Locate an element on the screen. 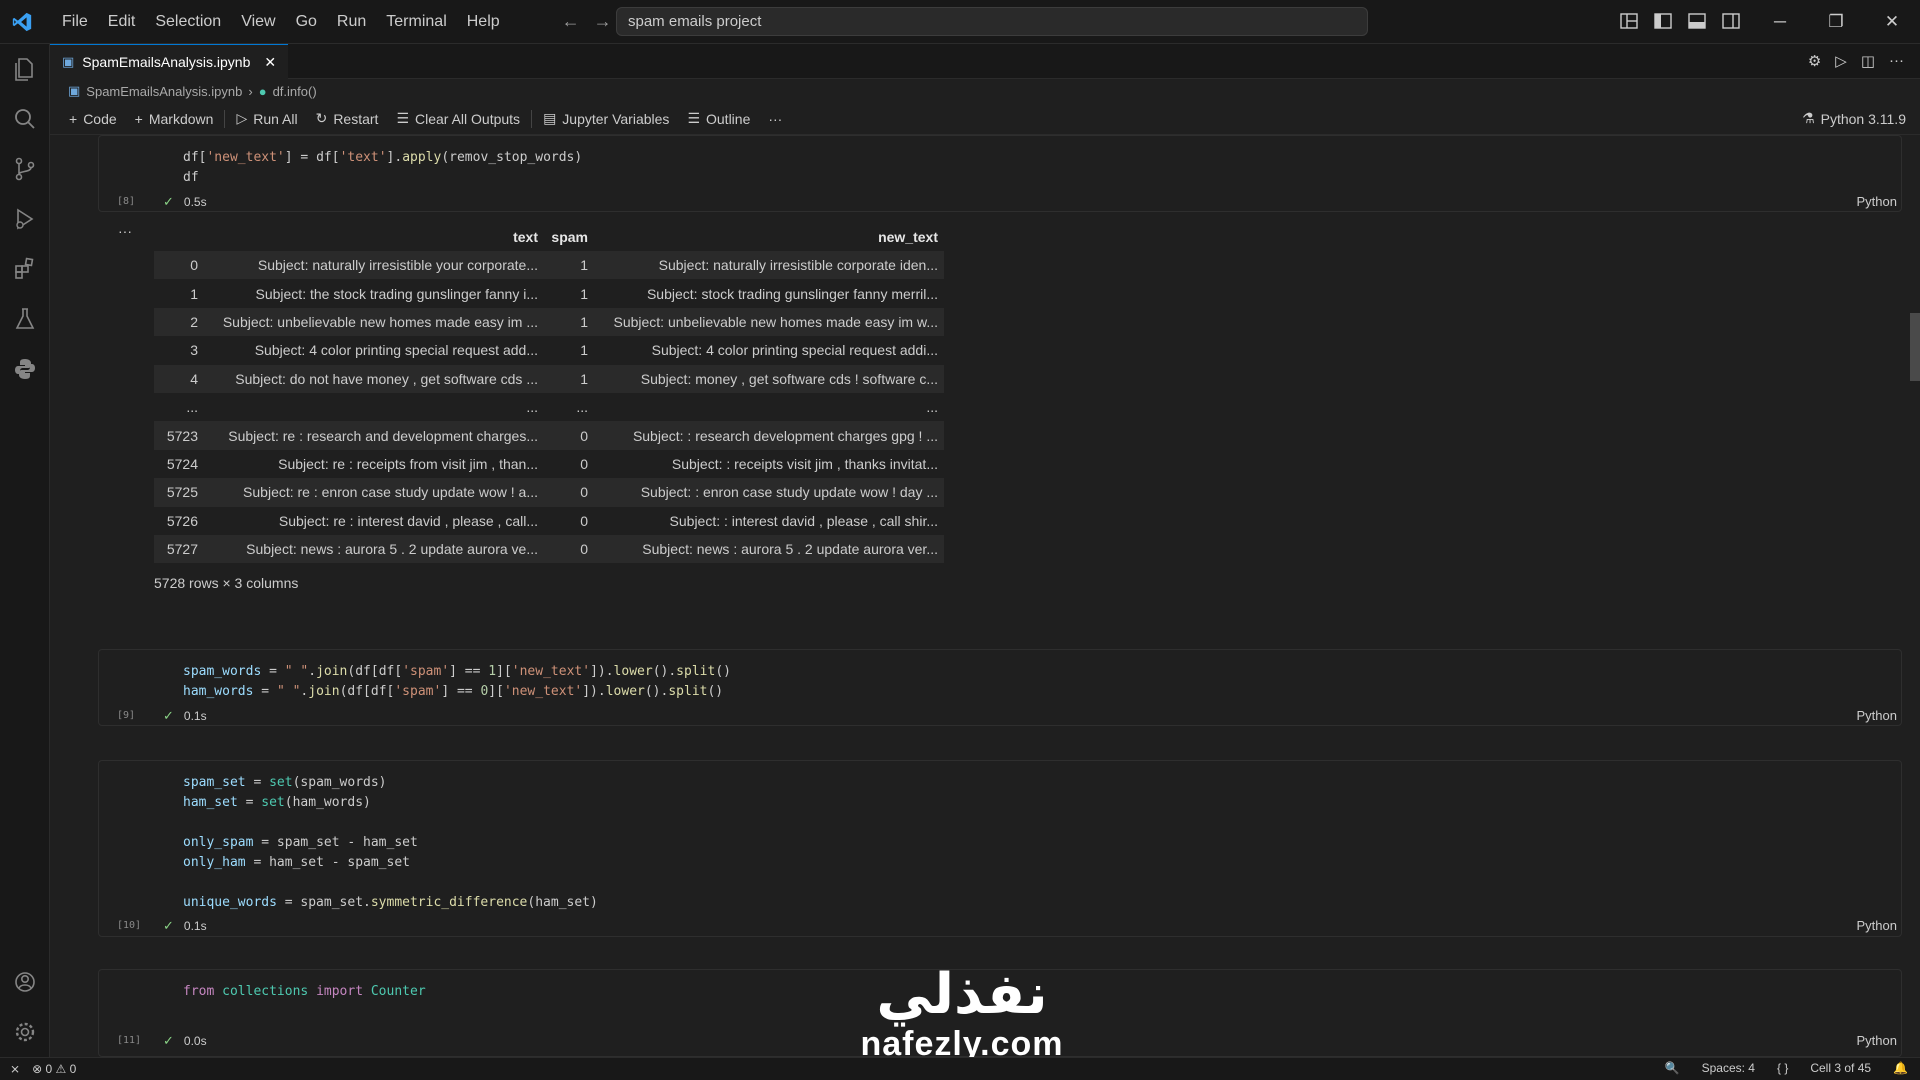  problems-indicator: ⊗ 0 ⚠ 0 is located at coordinates (54, 1069).